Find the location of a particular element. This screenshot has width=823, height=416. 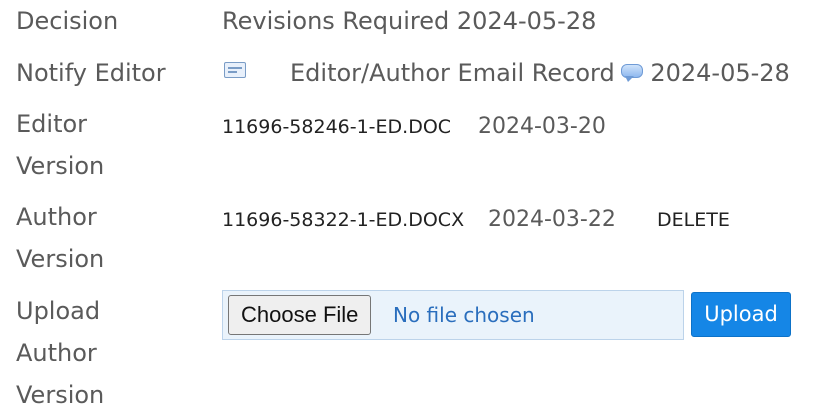

delete-link: DELETE is located at coordinates (693, 220).